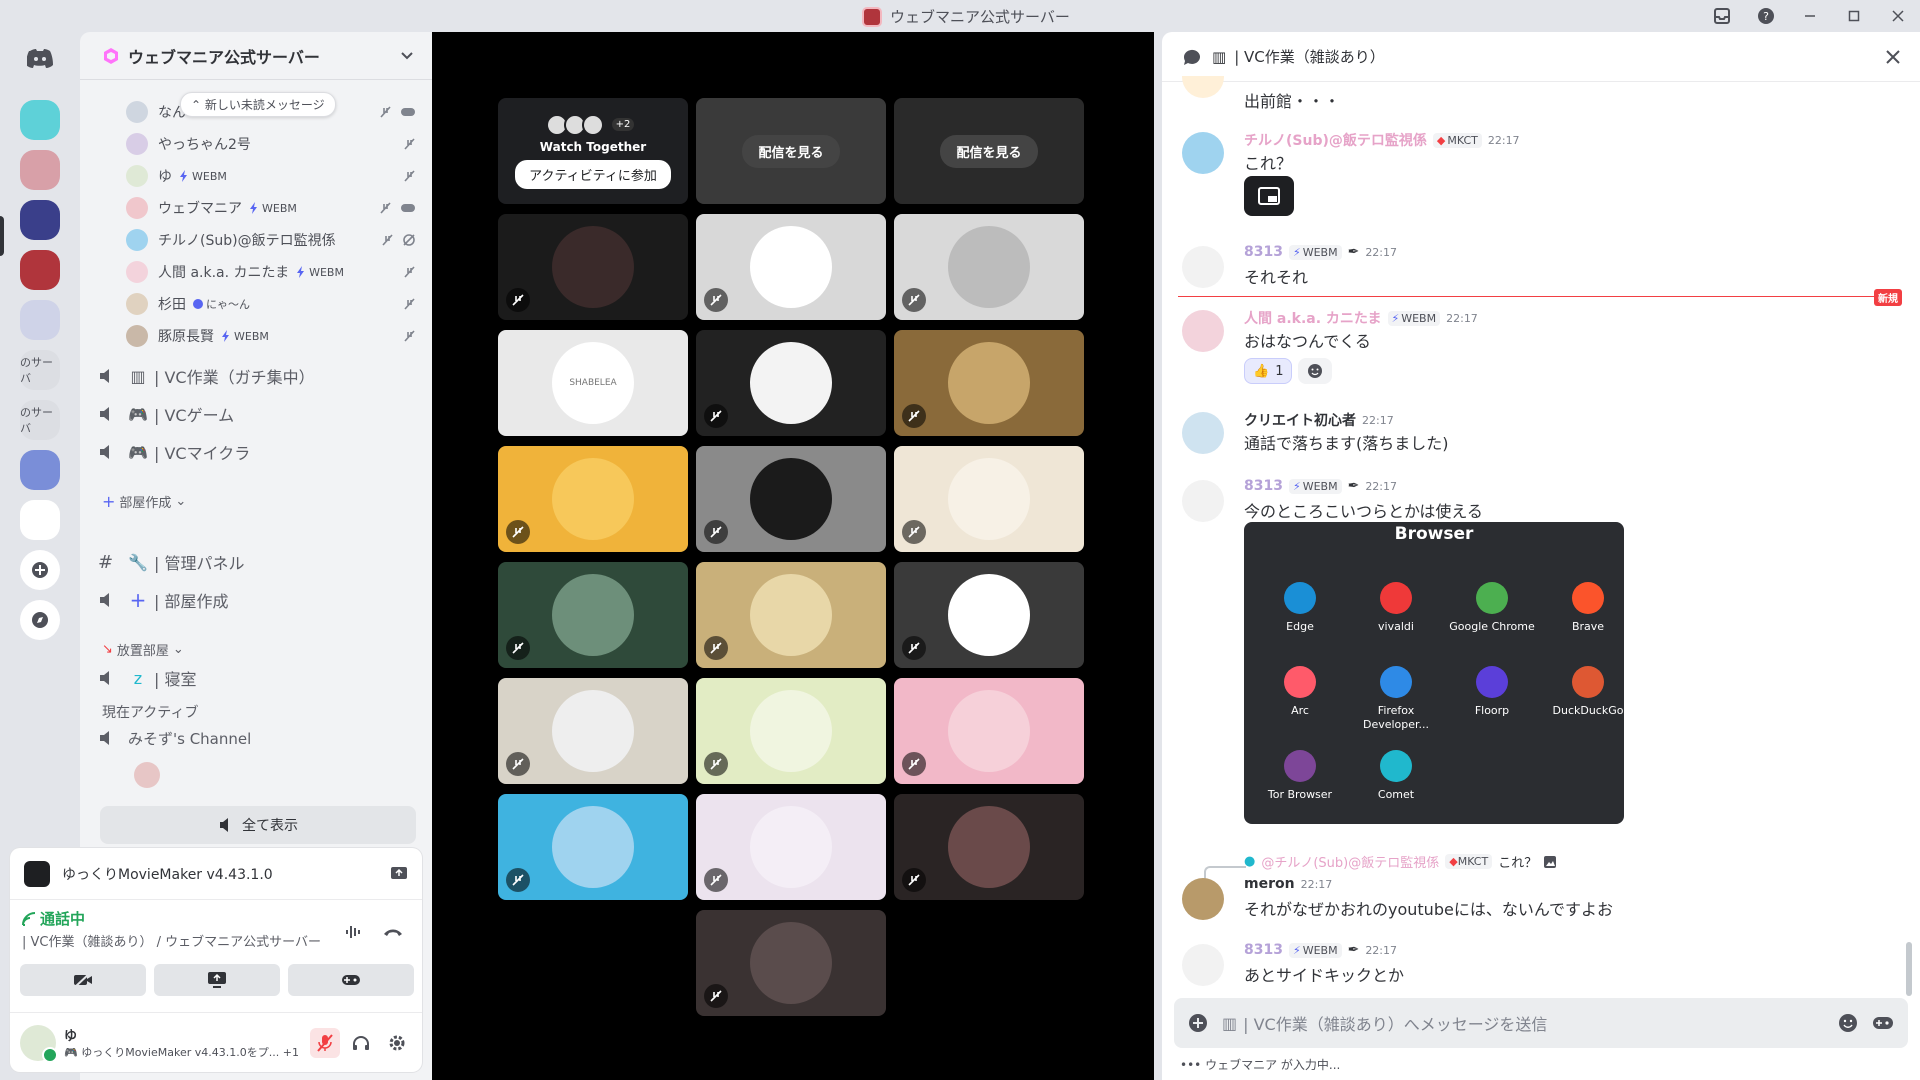  Describe the element at coordinates (216, 1042) in the screenshot. I see `user-panel: ゆ 🎮 ゆっくりMovieMaker v4.43.1.0をプ... +1` at that location.